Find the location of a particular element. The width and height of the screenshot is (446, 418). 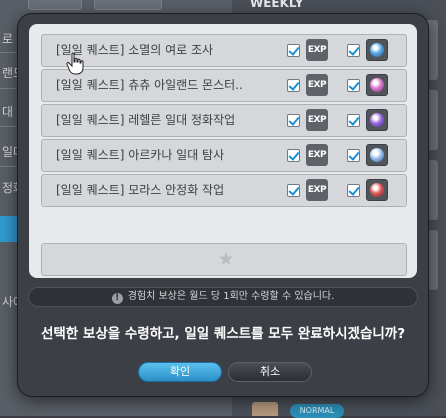

quest-row: [일일 퀘스트] 아르카나 일대 탐사 EXP is located at coordinates (224, 155).